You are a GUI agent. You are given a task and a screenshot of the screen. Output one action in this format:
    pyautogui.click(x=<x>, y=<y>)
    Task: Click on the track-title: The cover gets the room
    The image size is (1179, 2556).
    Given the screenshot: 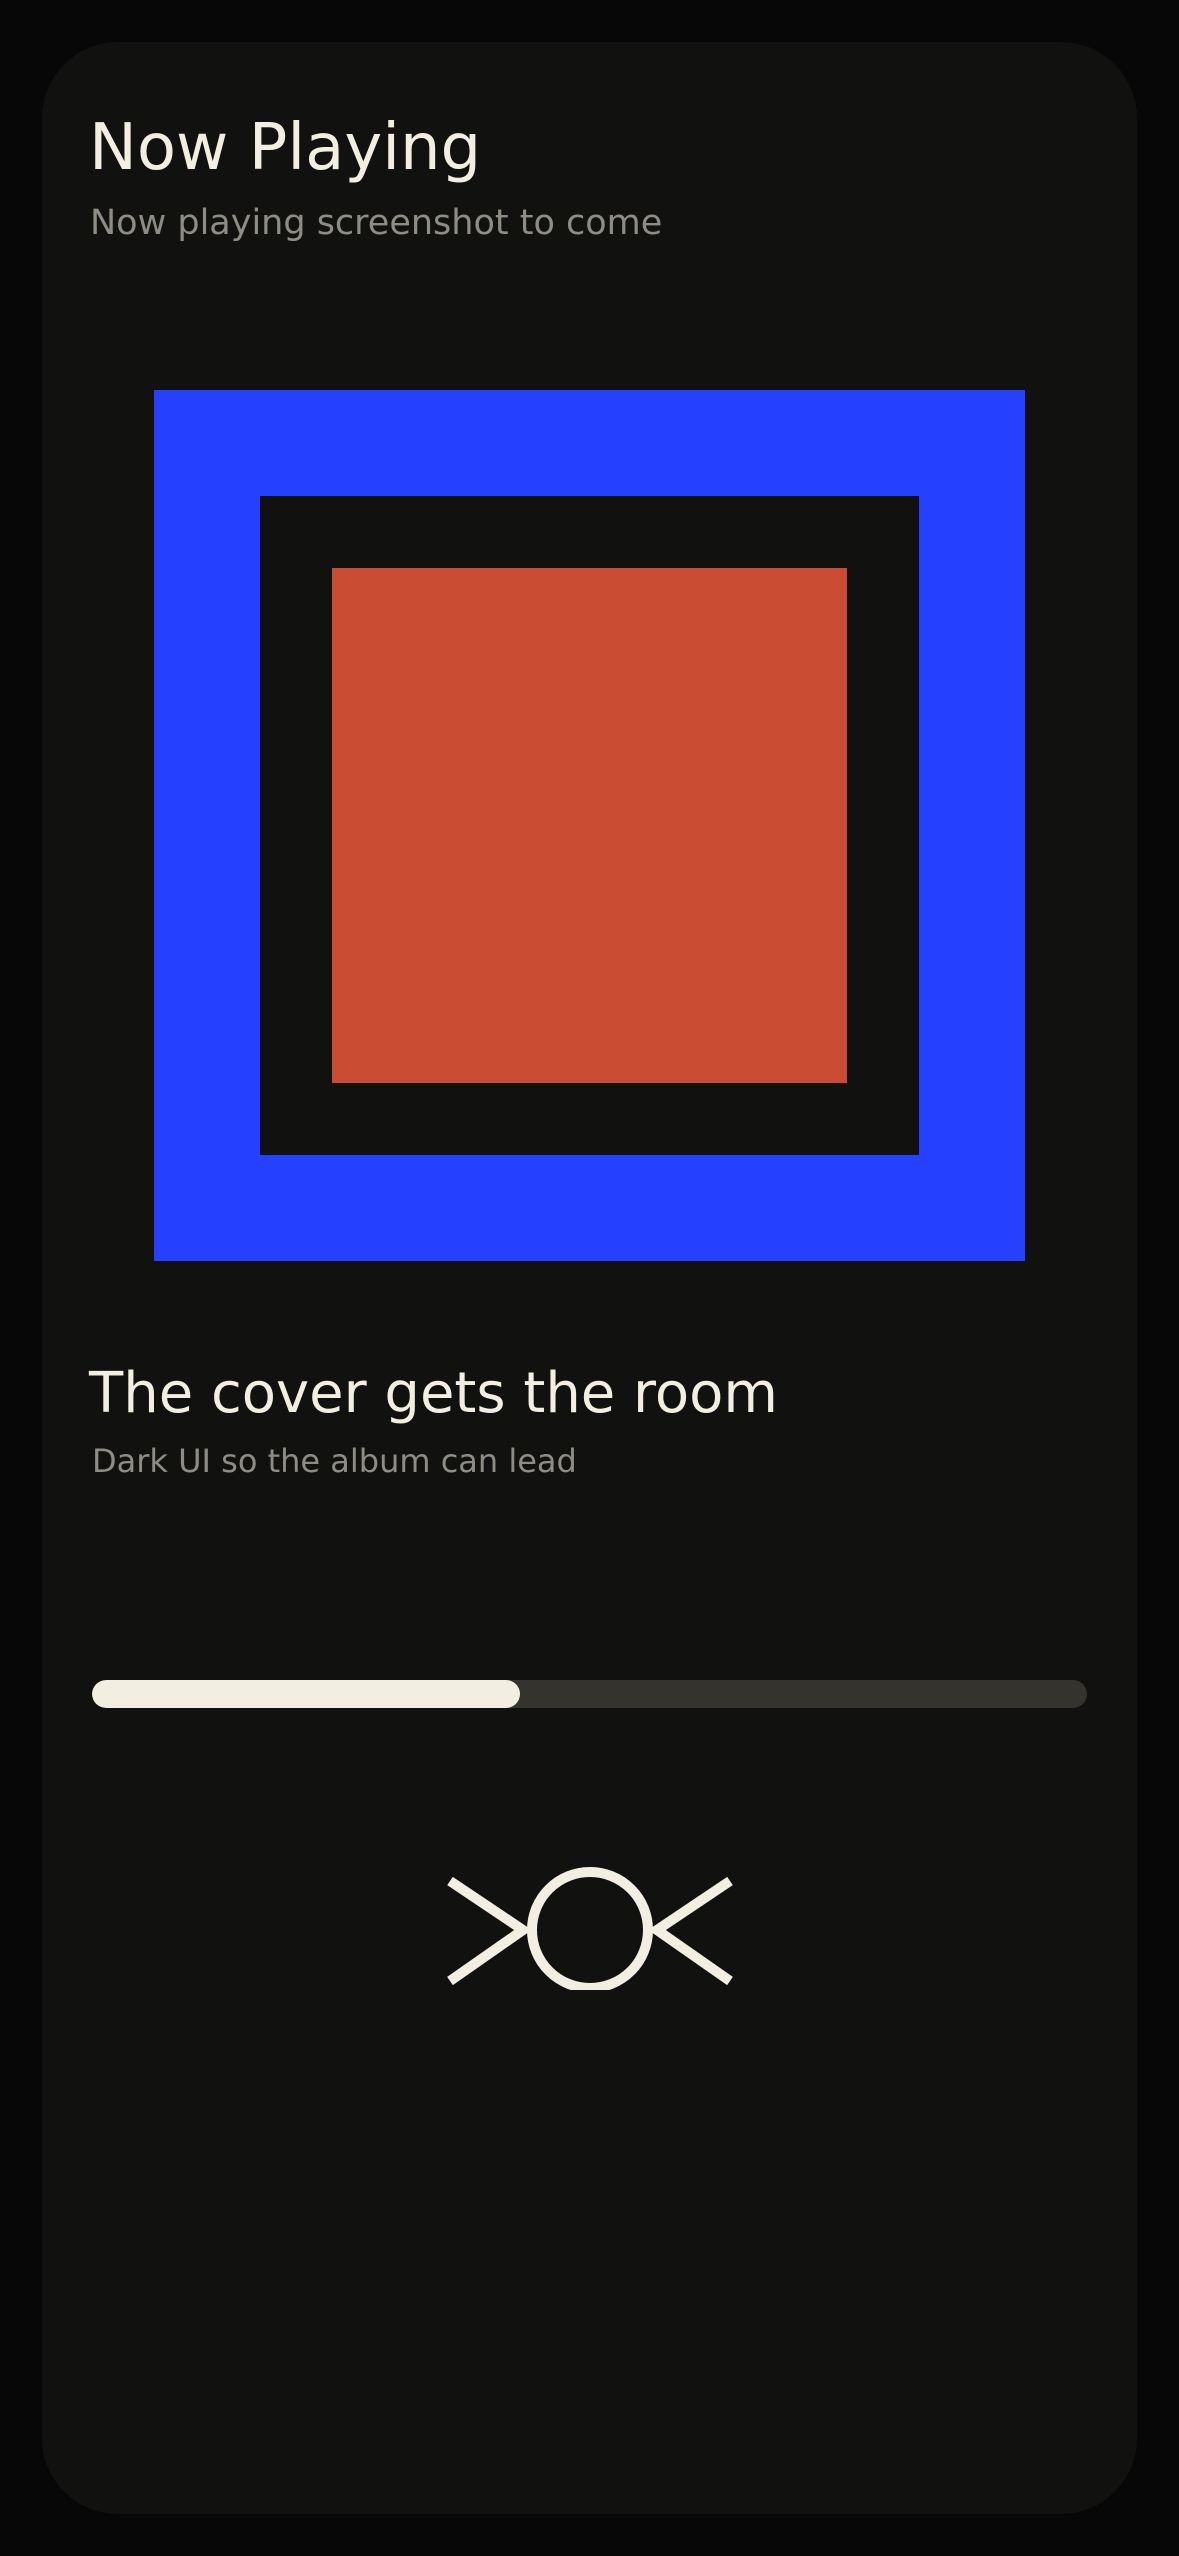 What is the action you would take?
    pyautogui.click(x=433, y=1393)
    